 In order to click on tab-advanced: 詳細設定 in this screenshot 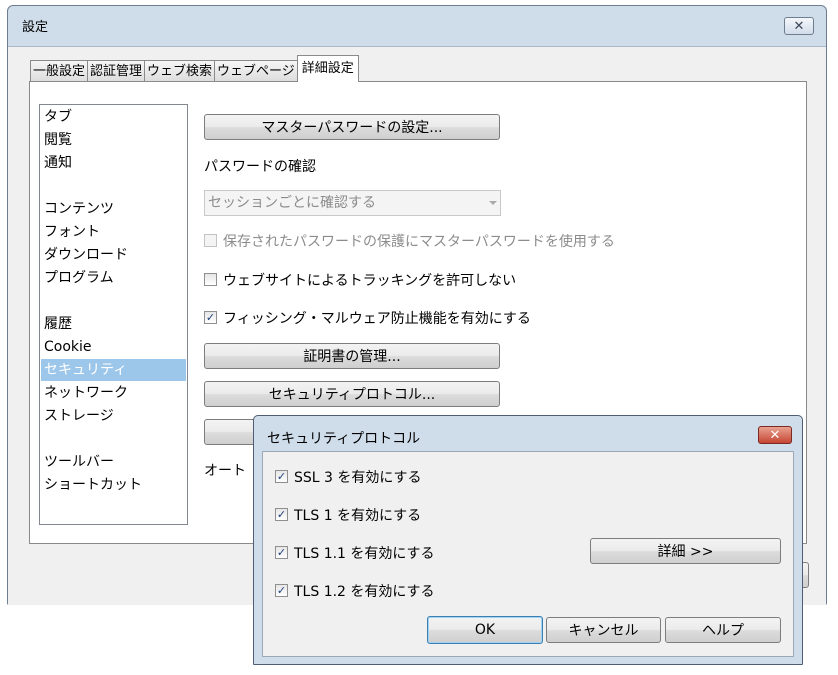, I will do `click(327, 68)`.